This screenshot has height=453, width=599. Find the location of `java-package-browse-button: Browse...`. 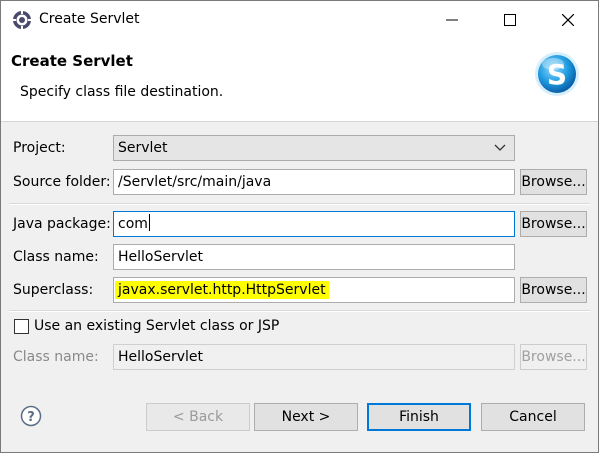

java-package-browse-button: Browse... is located at coordinates (553, 224).